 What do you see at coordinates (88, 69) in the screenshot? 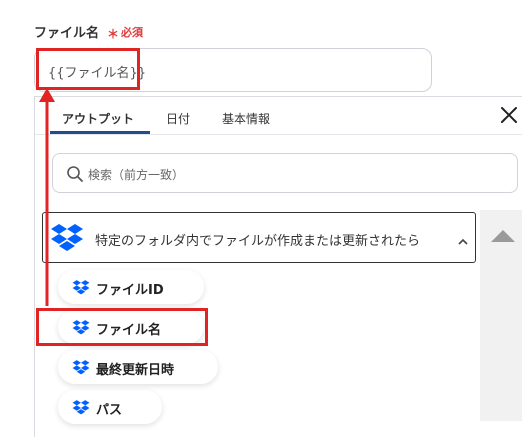
I see `annotation-highlight-input` at bounding box center [88, 69].